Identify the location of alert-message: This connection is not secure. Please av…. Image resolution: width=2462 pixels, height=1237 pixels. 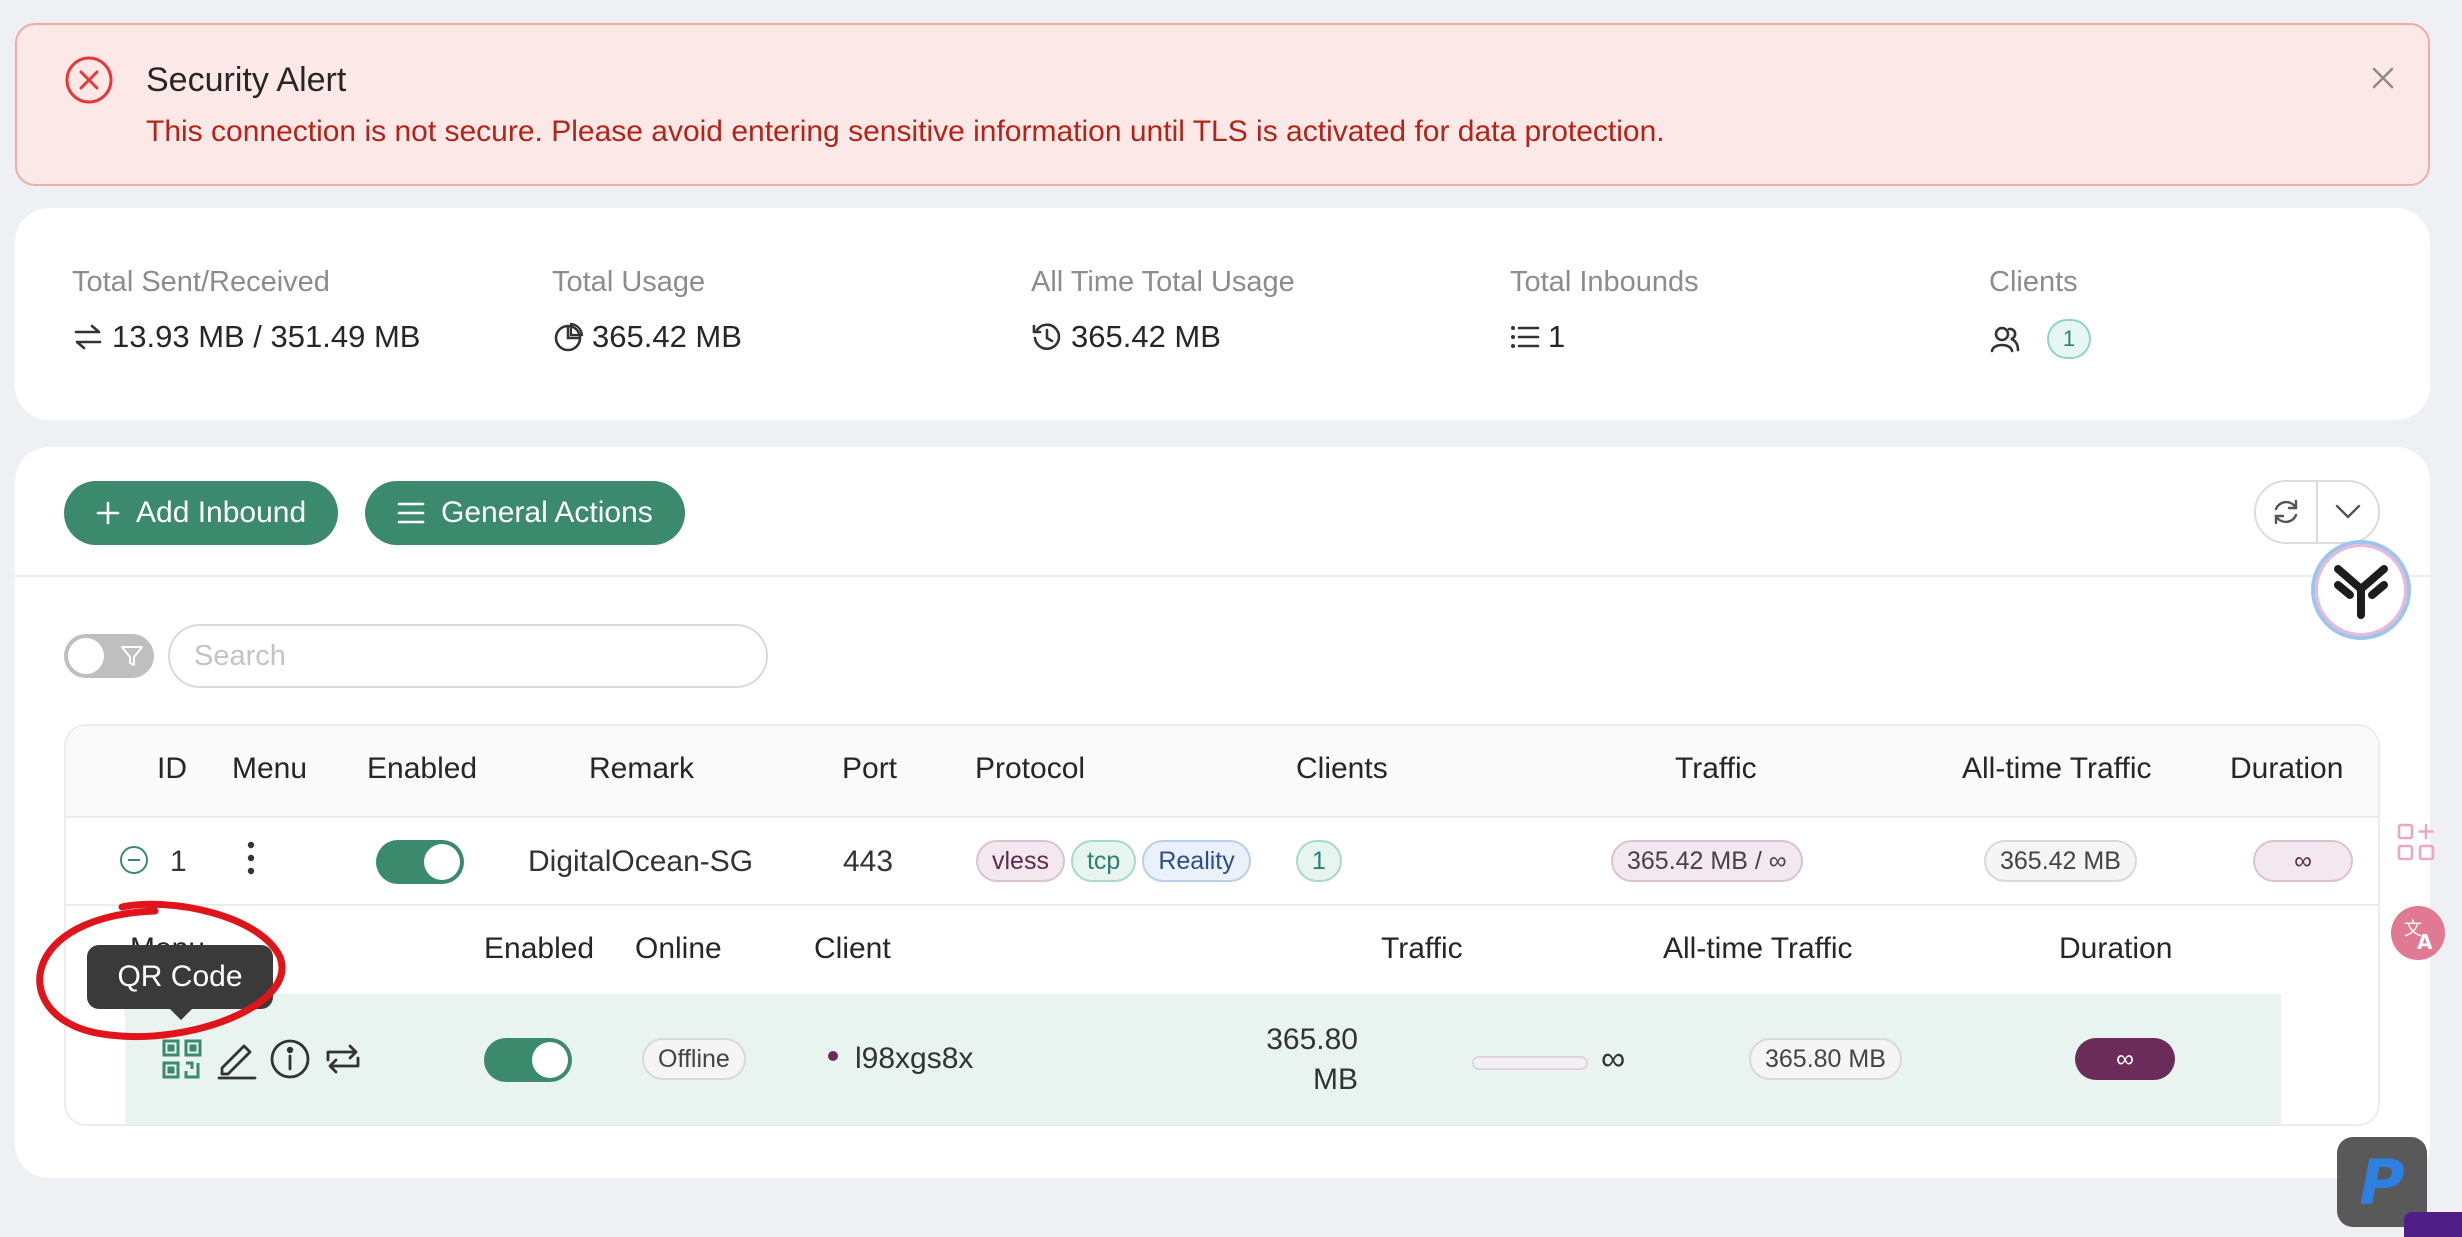
(905, 131).